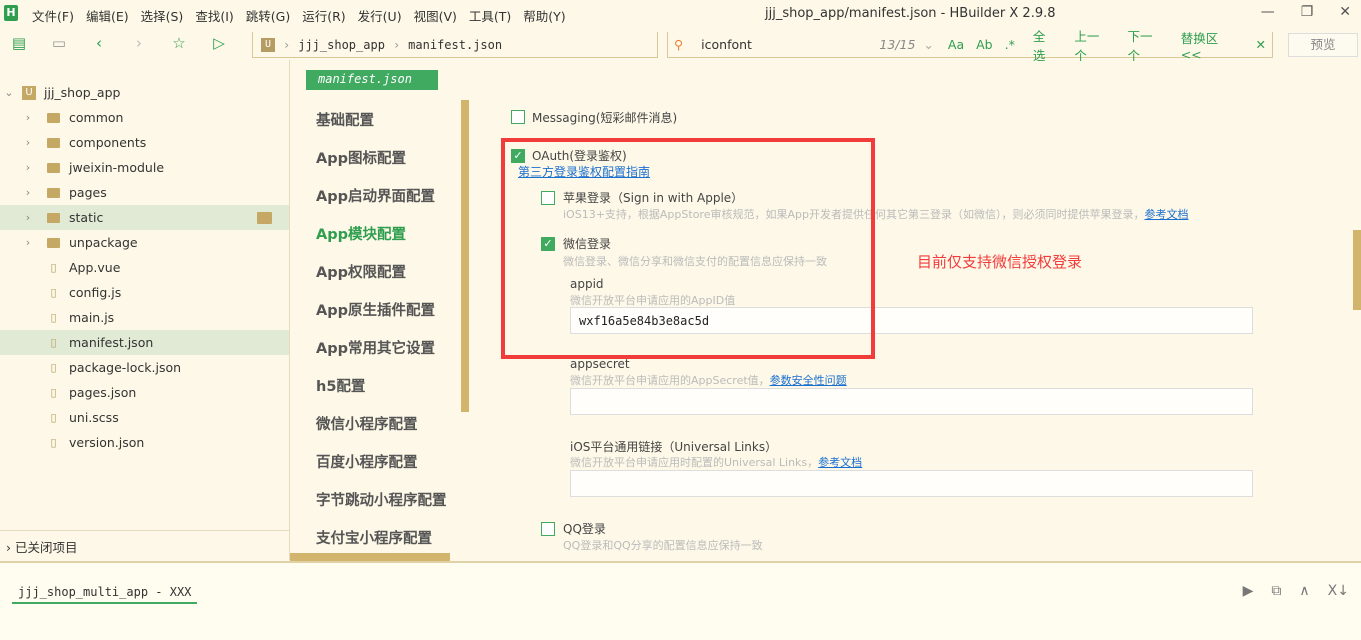 The height and width of the screenshot is (640, 1361). What do you see at coordinates (86, 217) in the screenshot?
I see `tree-label: static` at bounding box center [86, 217].